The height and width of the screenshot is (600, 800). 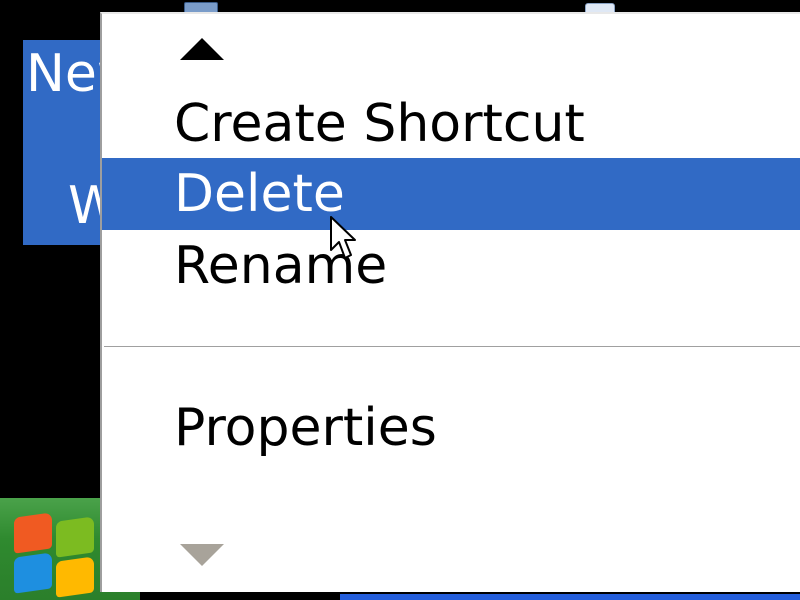 What do you see at coordinates (570, 597) in the screenshot?
I see `taskbar` at bounding box center [570, 597].